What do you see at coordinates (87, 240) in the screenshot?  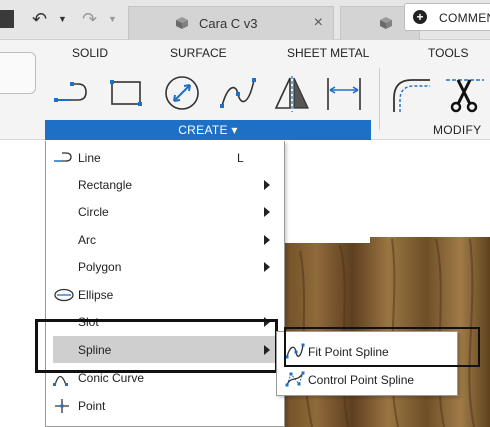 I see `menu-item-label: Arc` at bounding box center [87, 240].